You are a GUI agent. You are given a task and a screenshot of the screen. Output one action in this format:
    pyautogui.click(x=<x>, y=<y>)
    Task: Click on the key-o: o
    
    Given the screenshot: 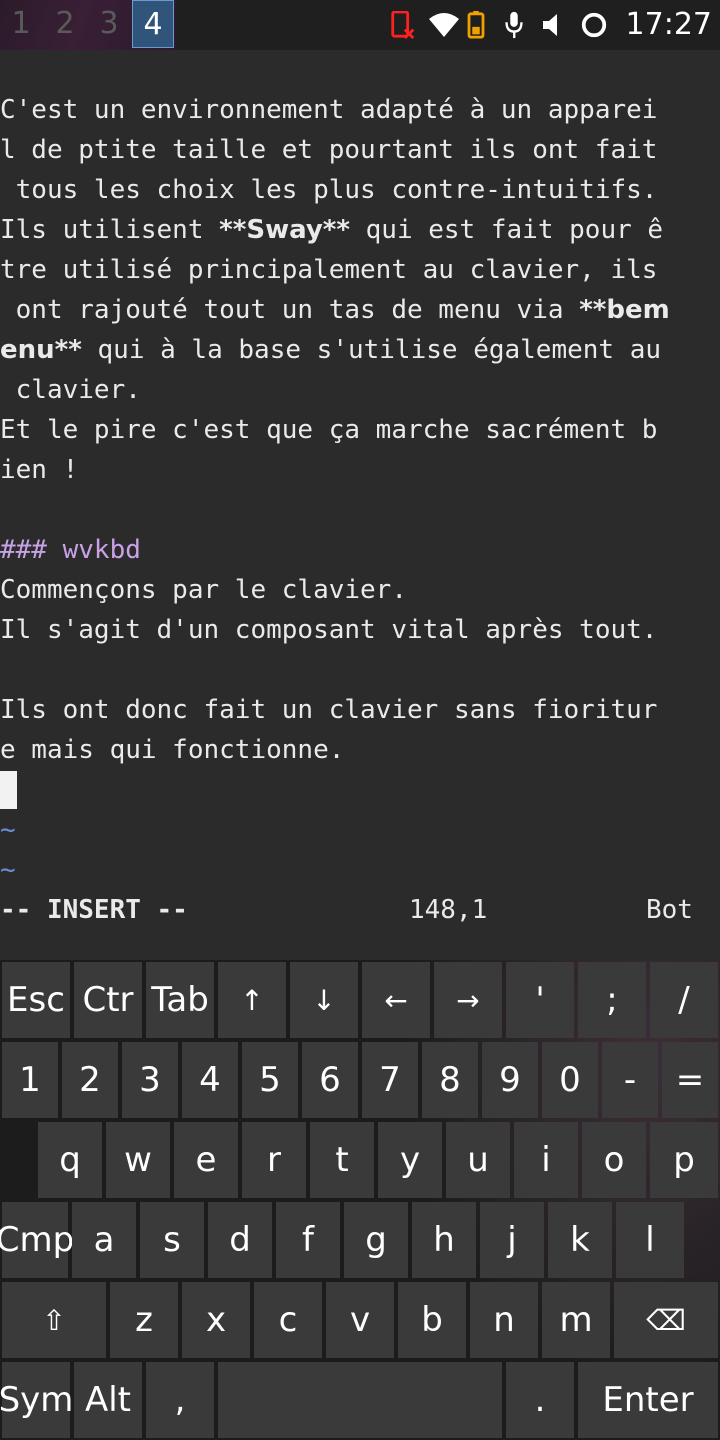 What is the action you would take?
    pyautogui.click(x=614, y=1160)
    